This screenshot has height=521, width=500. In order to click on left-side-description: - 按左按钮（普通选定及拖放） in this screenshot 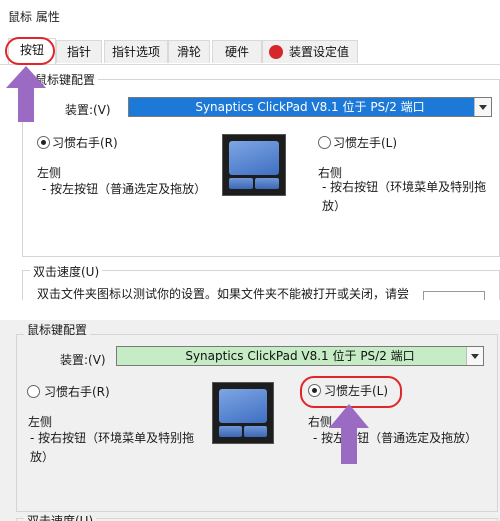, I will do `click(124, 189)`.